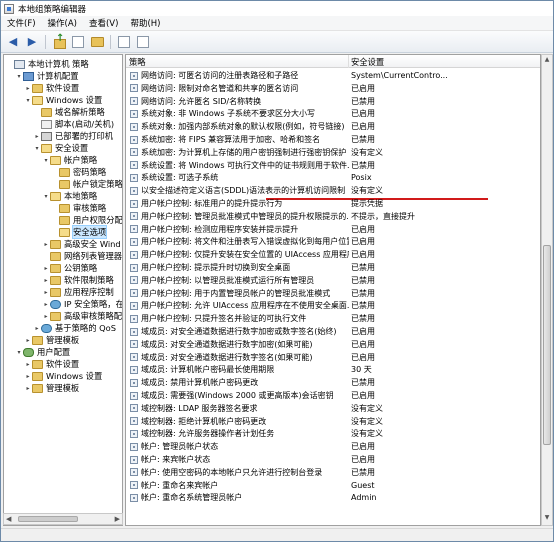  Describe the element at coordinates (63, 376) in the screenshot. I see `tree-item: ▸ Windows 设置` at that location.